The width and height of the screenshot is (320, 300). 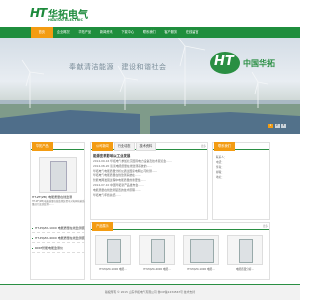 I want to click on gallery-panel-title: 产品展示, so click(x=102, y=226).